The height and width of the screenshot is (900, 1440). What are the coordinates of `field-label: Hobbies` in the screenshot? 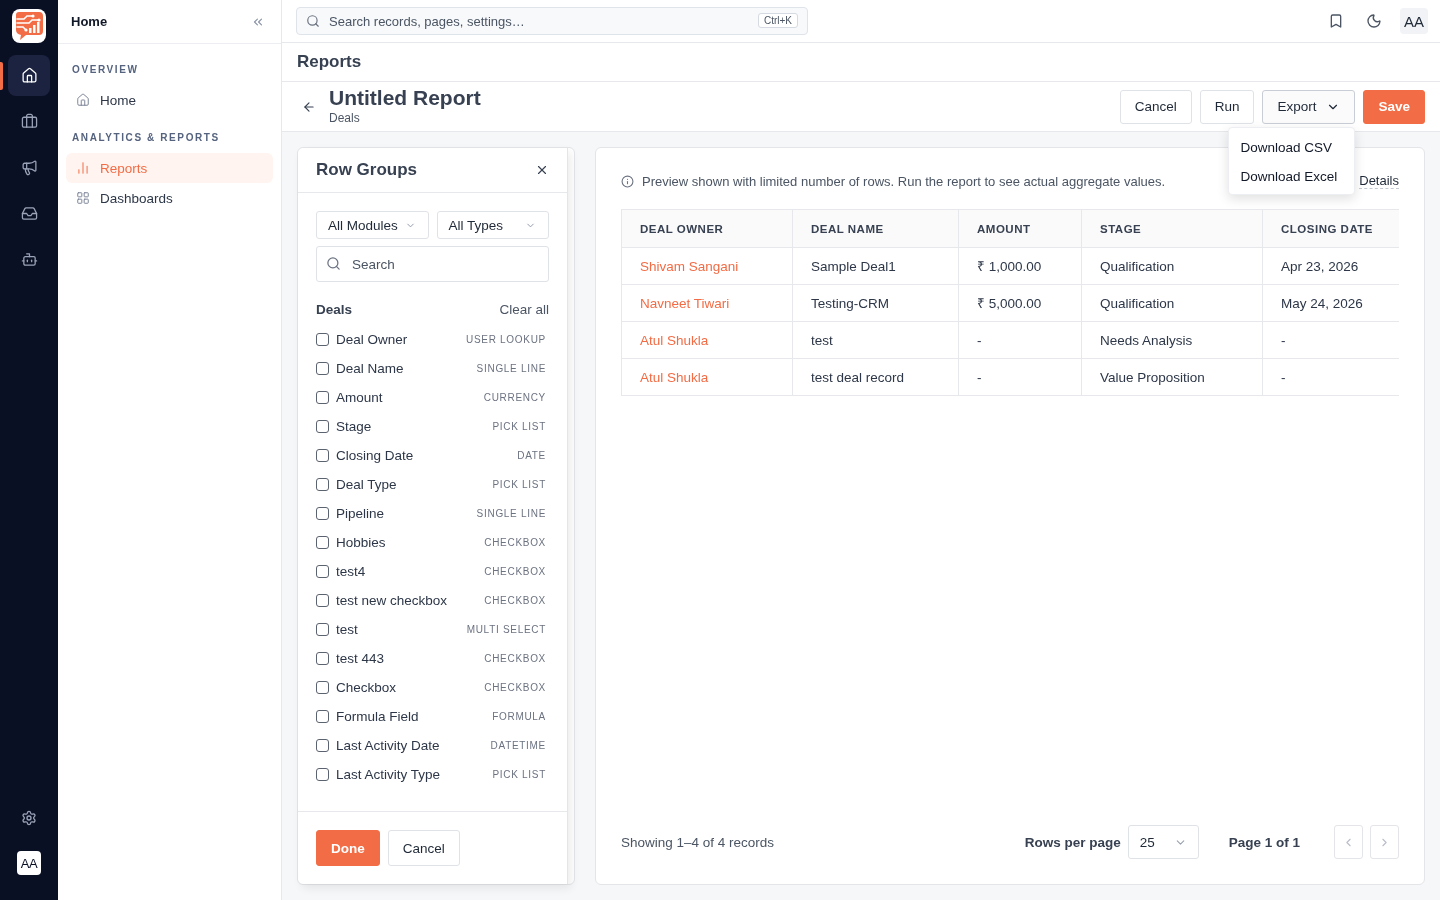 It's located at (361, 542).